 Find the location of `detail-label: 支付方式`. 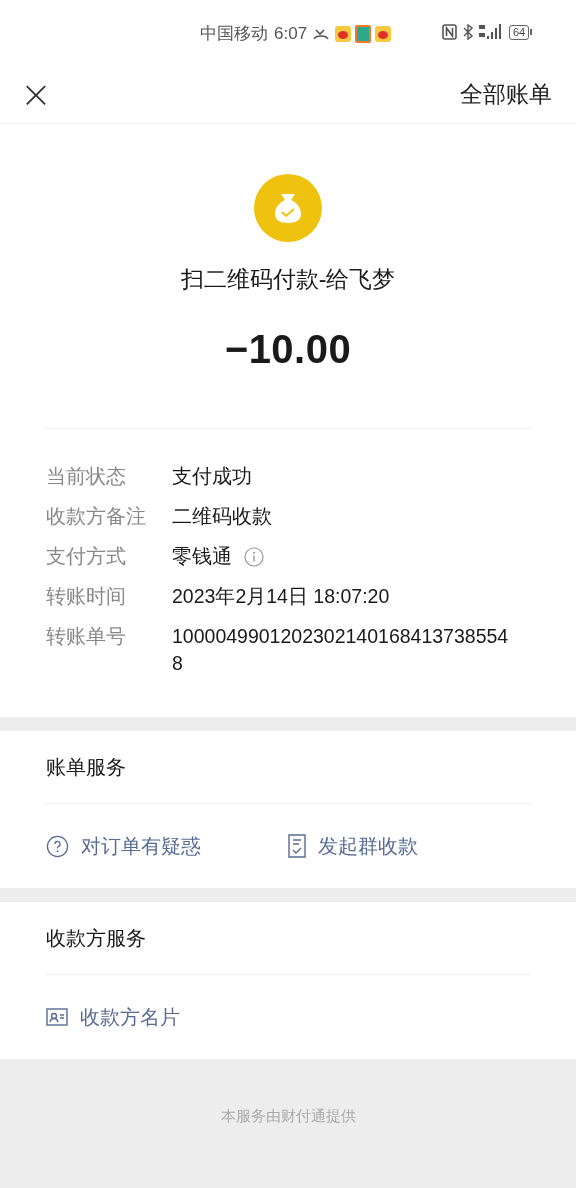

detail-label: 支付方式 is located at coordinates (86, 556).